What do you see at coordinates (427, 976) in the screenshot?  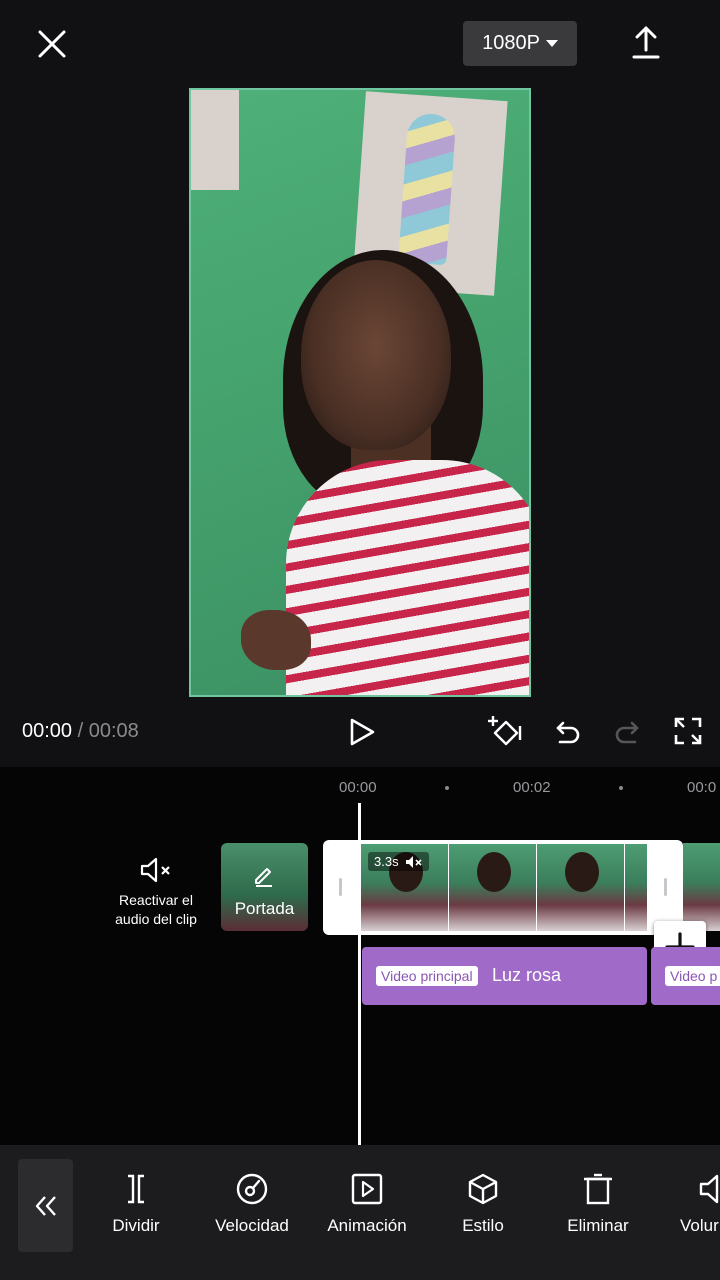 I see `effect-target-tag: Video principal` at bounding box center [427, 976].